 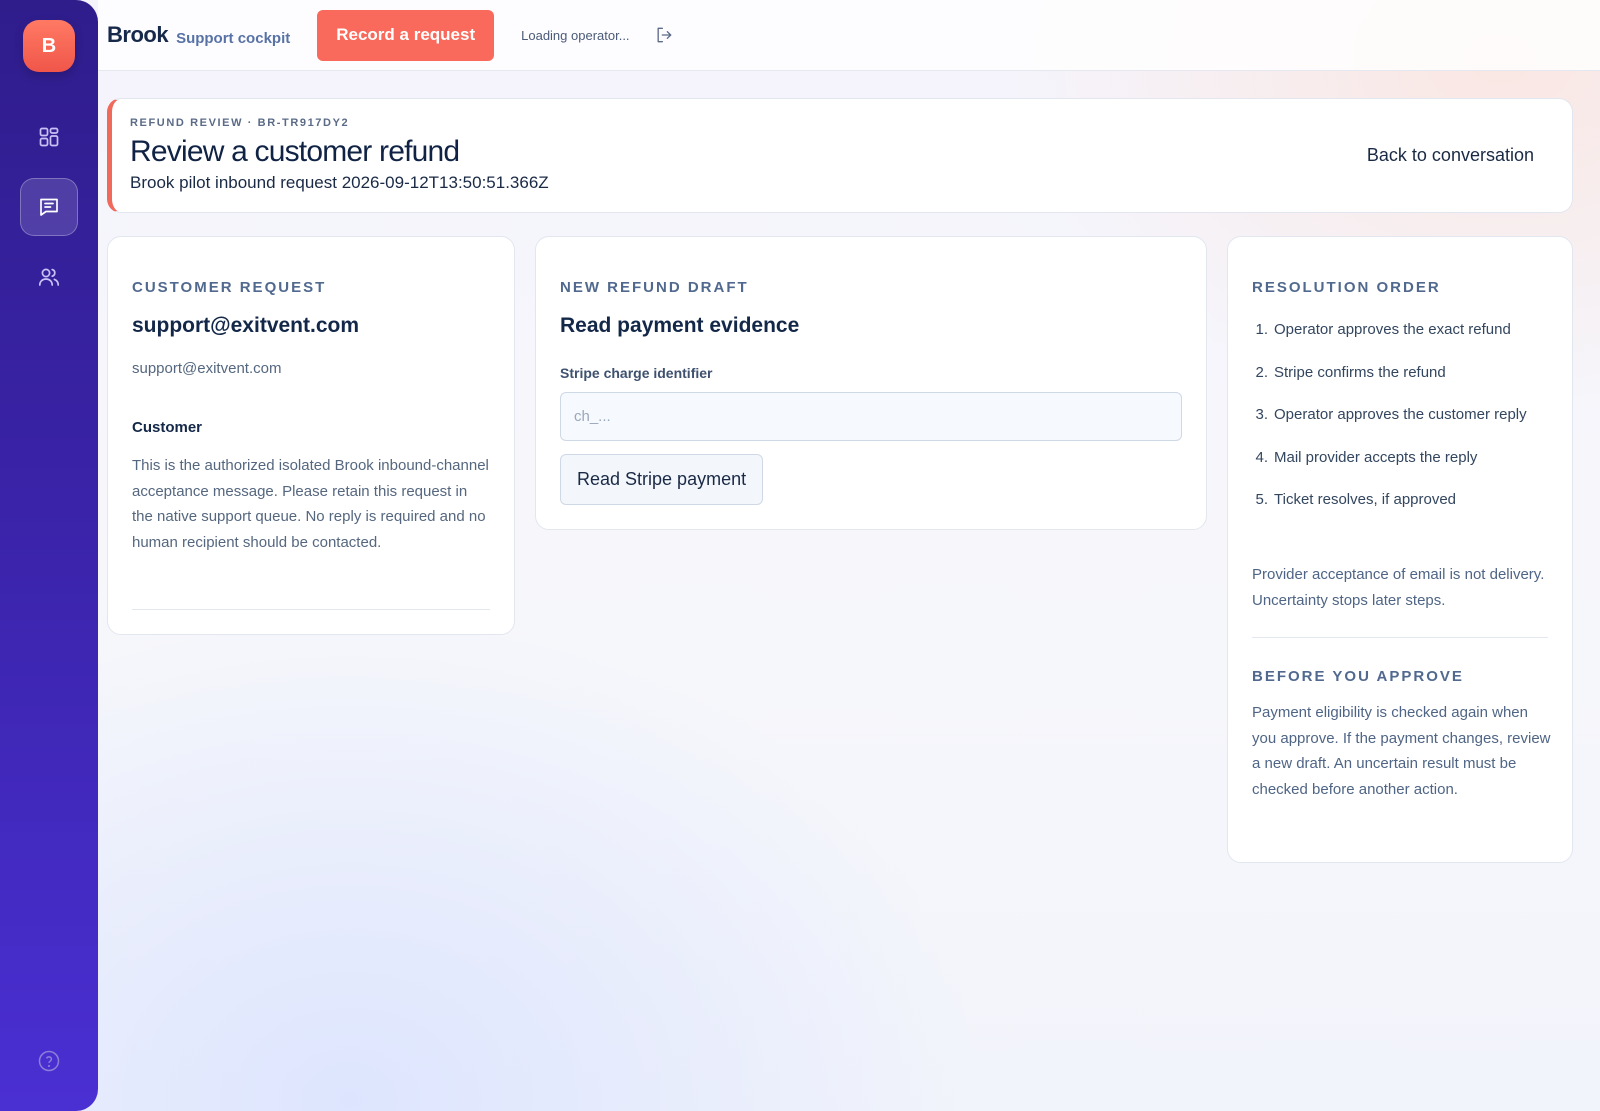 I want to click on refund-draft-title: Read payment evidence, so click(x=680, y=325).